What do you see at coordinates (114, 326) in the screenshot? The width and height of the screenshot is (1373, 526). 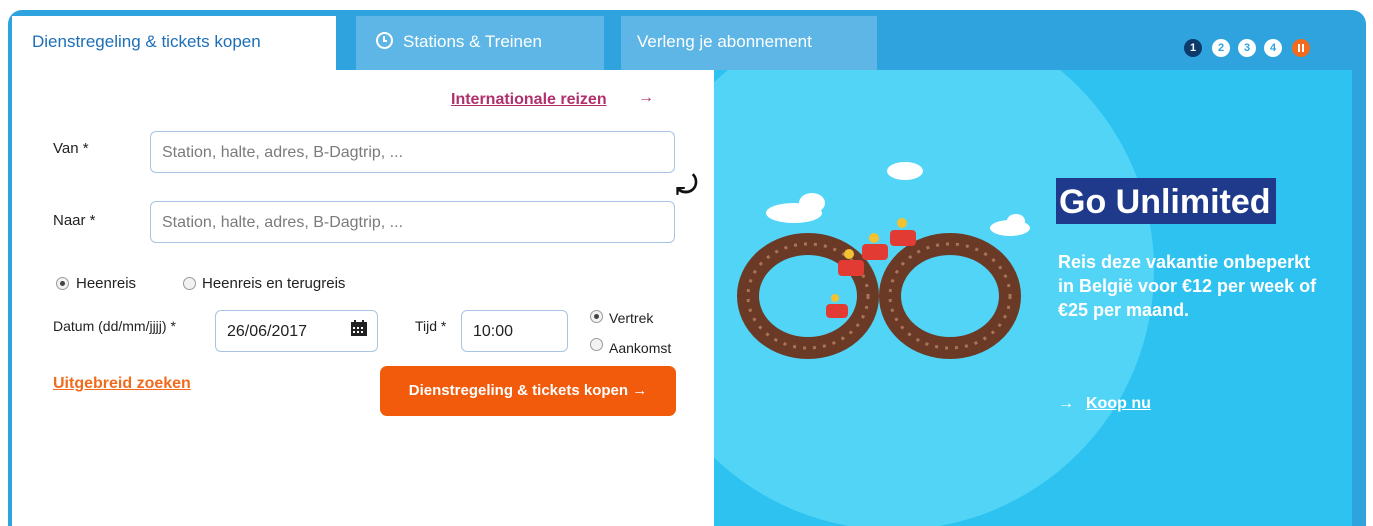 I see `date-label: Datum (dd/mm/jjjj) *` at bounding box center [114, 326].